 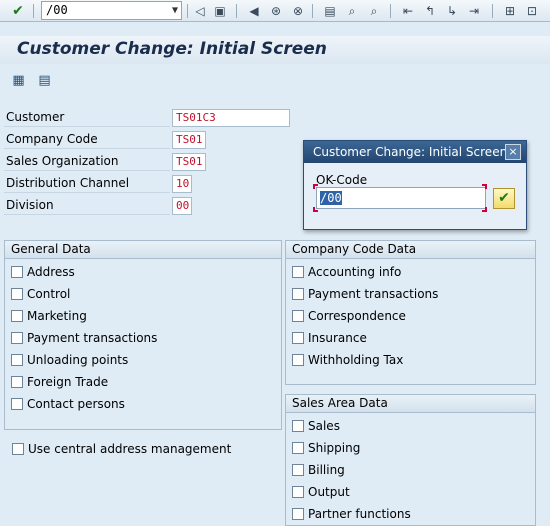 I want to click on company-code-label: Company Code, so click(x=87, y=140).